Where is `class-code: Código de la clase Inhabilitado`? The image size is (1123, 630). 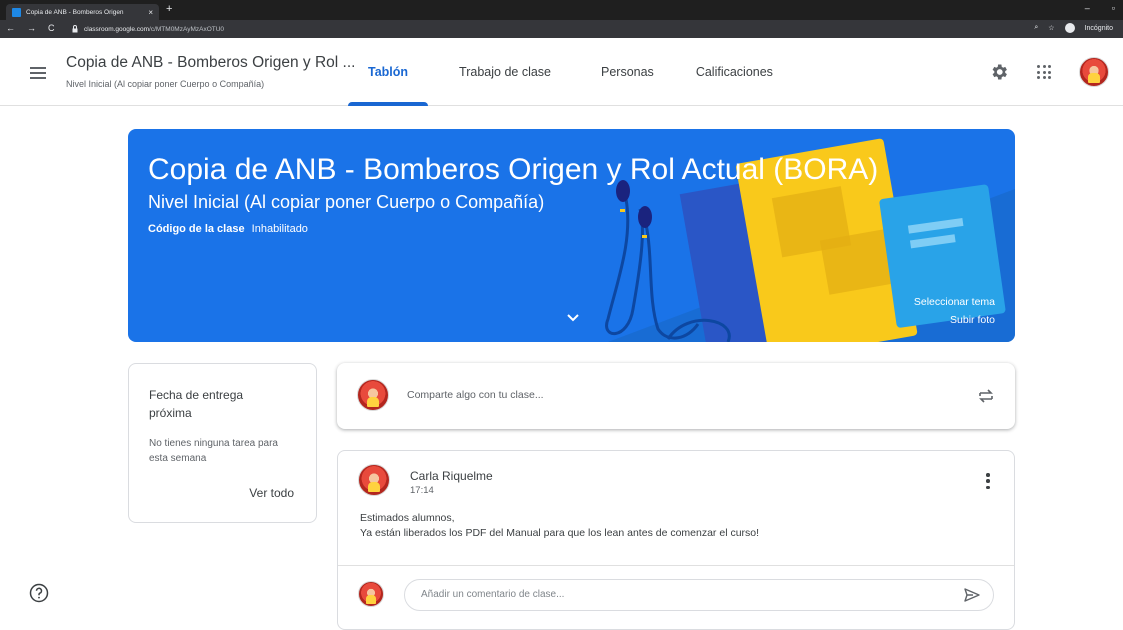
class-code: Código de la clase Inhabilitado is located at coordinates (228, 229).